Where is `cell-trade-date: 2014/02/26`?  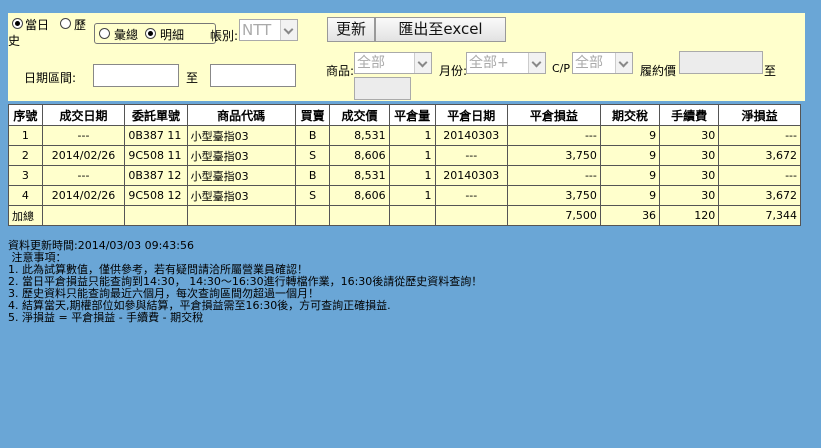 cell-trade-date: 2014/02/26 is located at coordinates (83, 155).